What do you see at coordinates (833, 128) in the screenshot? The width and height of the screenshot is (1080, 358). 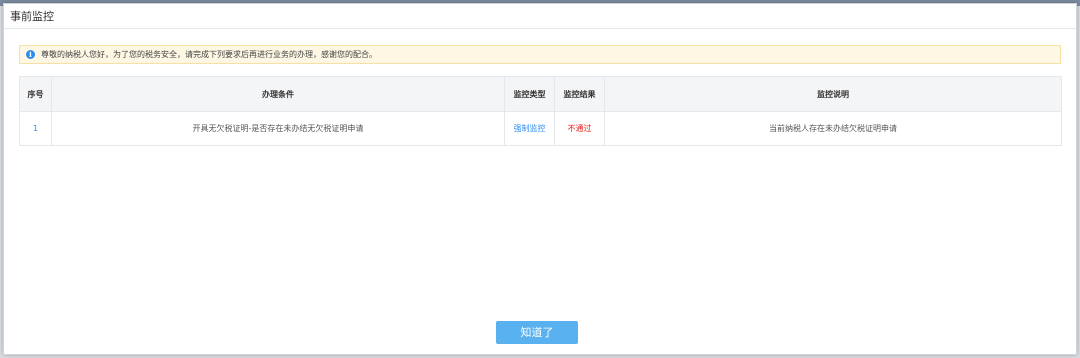 I see `row-description: 当前纳税人存在未办结欠税证明申请` at bounding box center [833, 128].